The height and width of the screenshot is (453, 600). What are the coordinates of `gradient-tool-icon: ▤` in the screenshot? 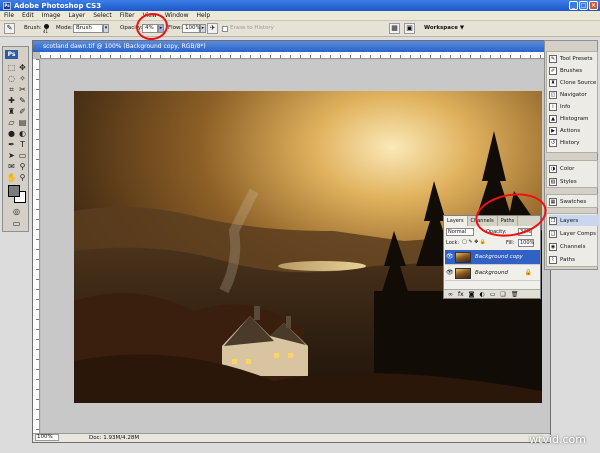 It's located at (22, 123).